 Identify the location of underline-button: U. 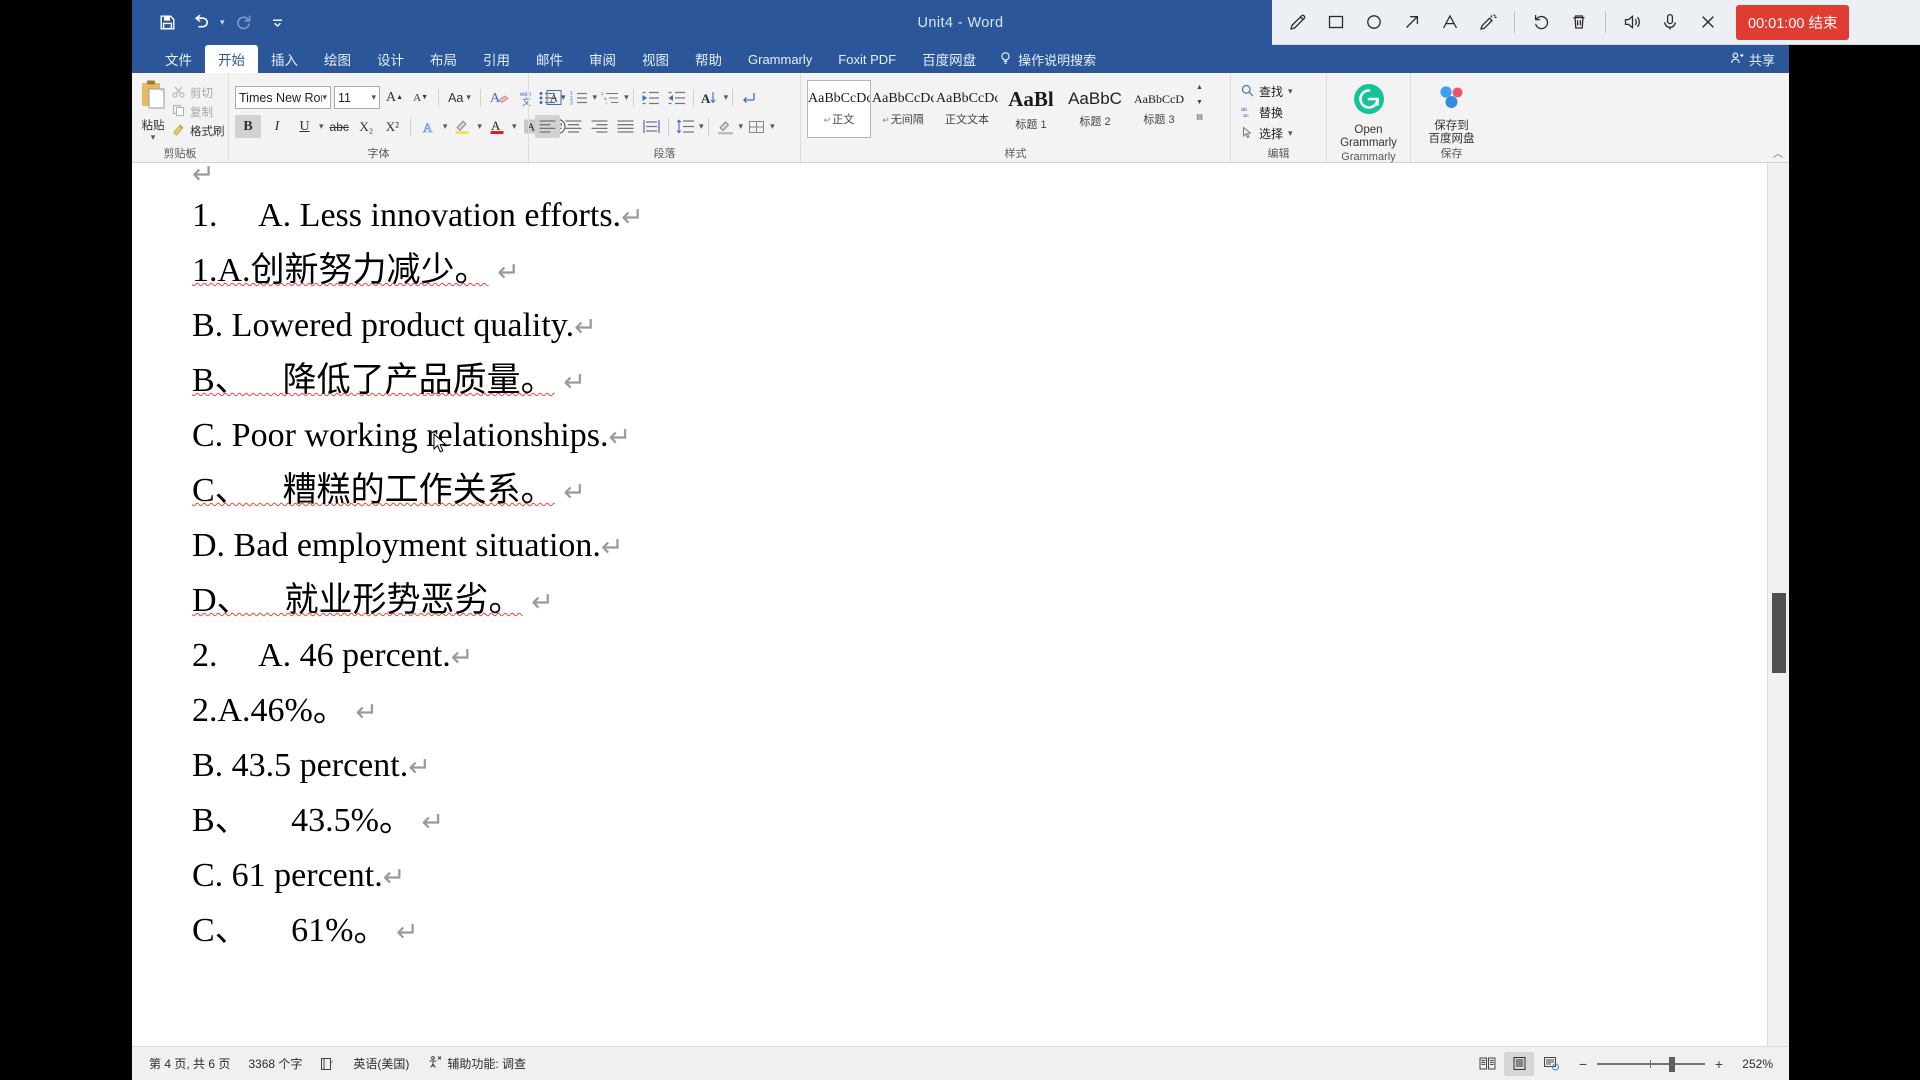
(304, 126).